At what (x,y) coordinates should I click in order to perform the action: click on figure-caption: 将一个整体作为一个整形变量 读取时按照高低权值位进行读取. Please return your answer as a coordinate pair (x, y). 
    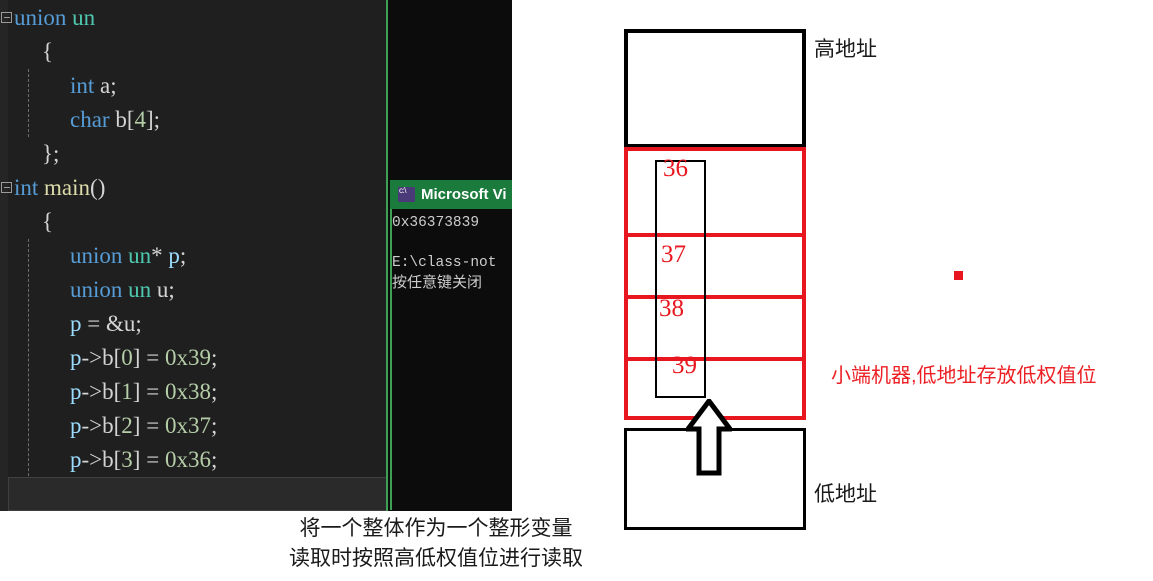
    Looking at the image, I should click on (436, 544).